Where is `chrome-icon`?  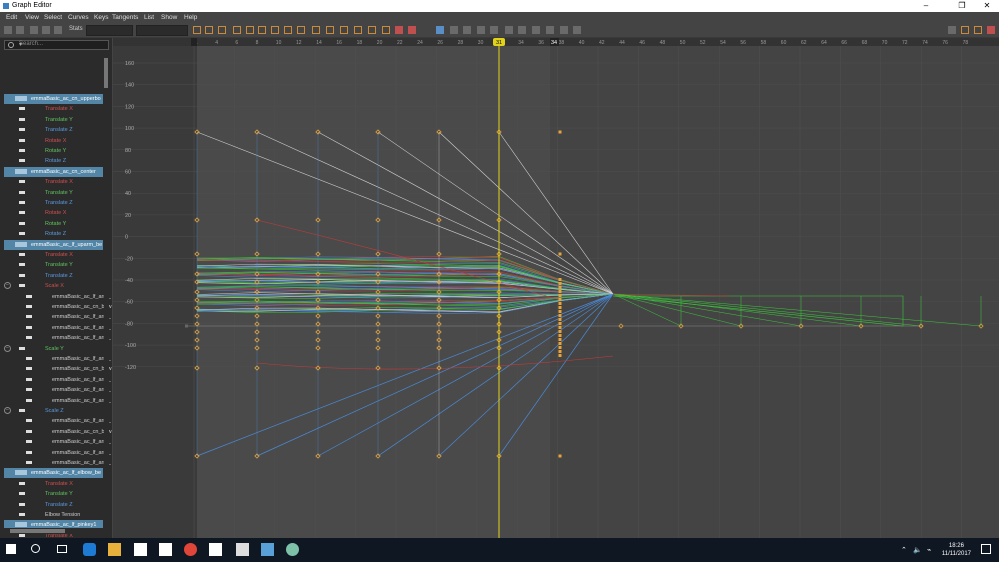 chrome-icon is located at coordinates (190, 549).